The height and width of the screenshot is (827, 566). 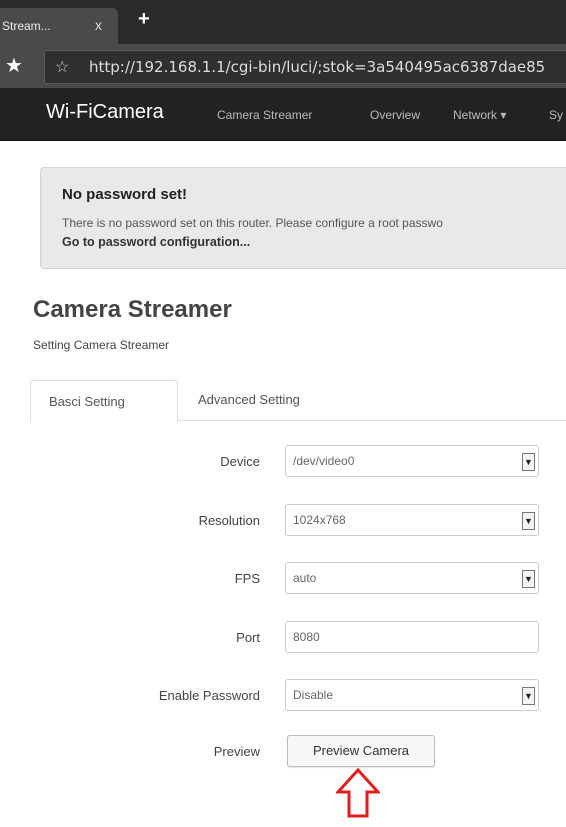 I want to click on tab-basic-setting: Basci Setting, so click(x=104, y=401).